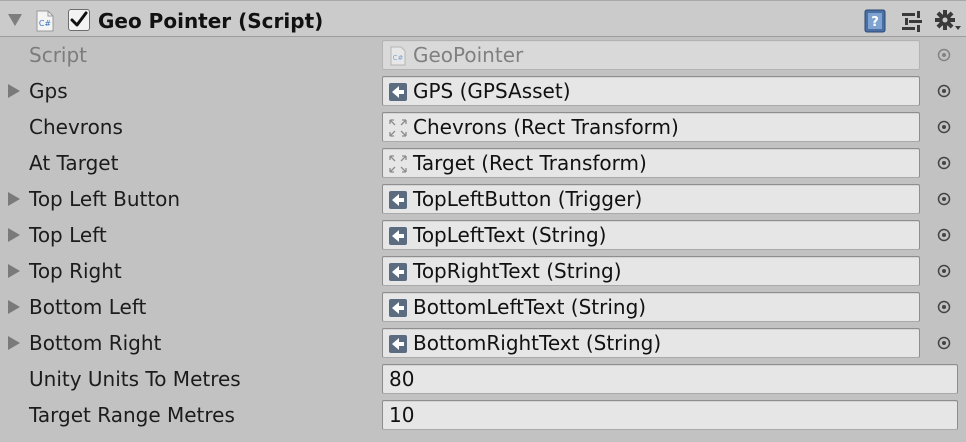  I want to click on property-row-chevrons: Chevrons Chevrons (Rect Transform), so click(483, 127).